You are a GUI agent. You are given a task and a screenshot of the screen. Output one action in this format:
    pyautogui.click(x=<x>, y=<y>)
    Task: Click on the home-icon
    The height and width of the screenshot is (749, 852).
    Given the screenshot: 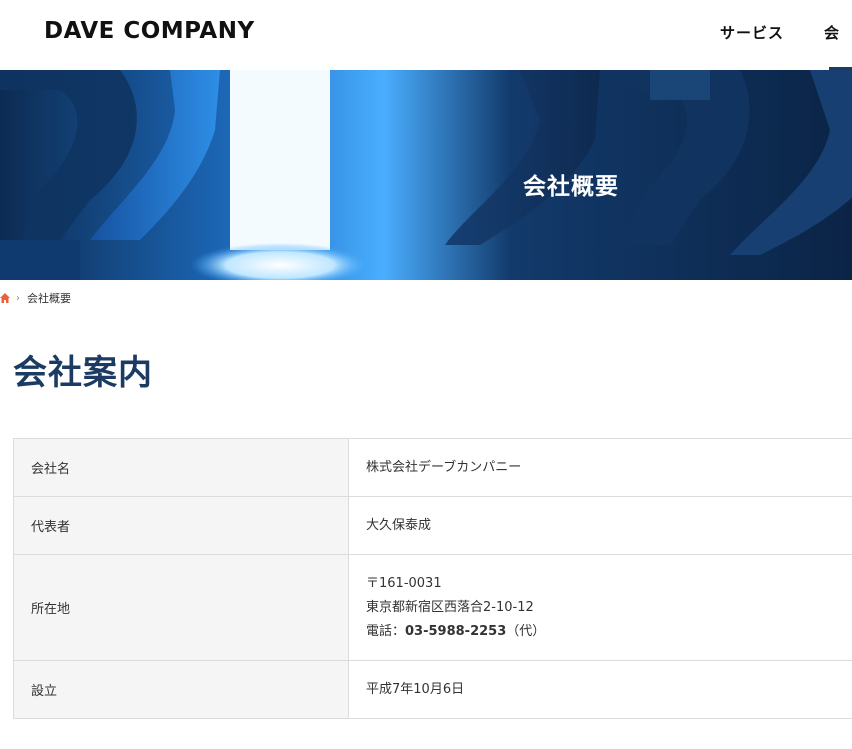 What is the action you would take?
    pyautogui.click(x=5, y=298)
    